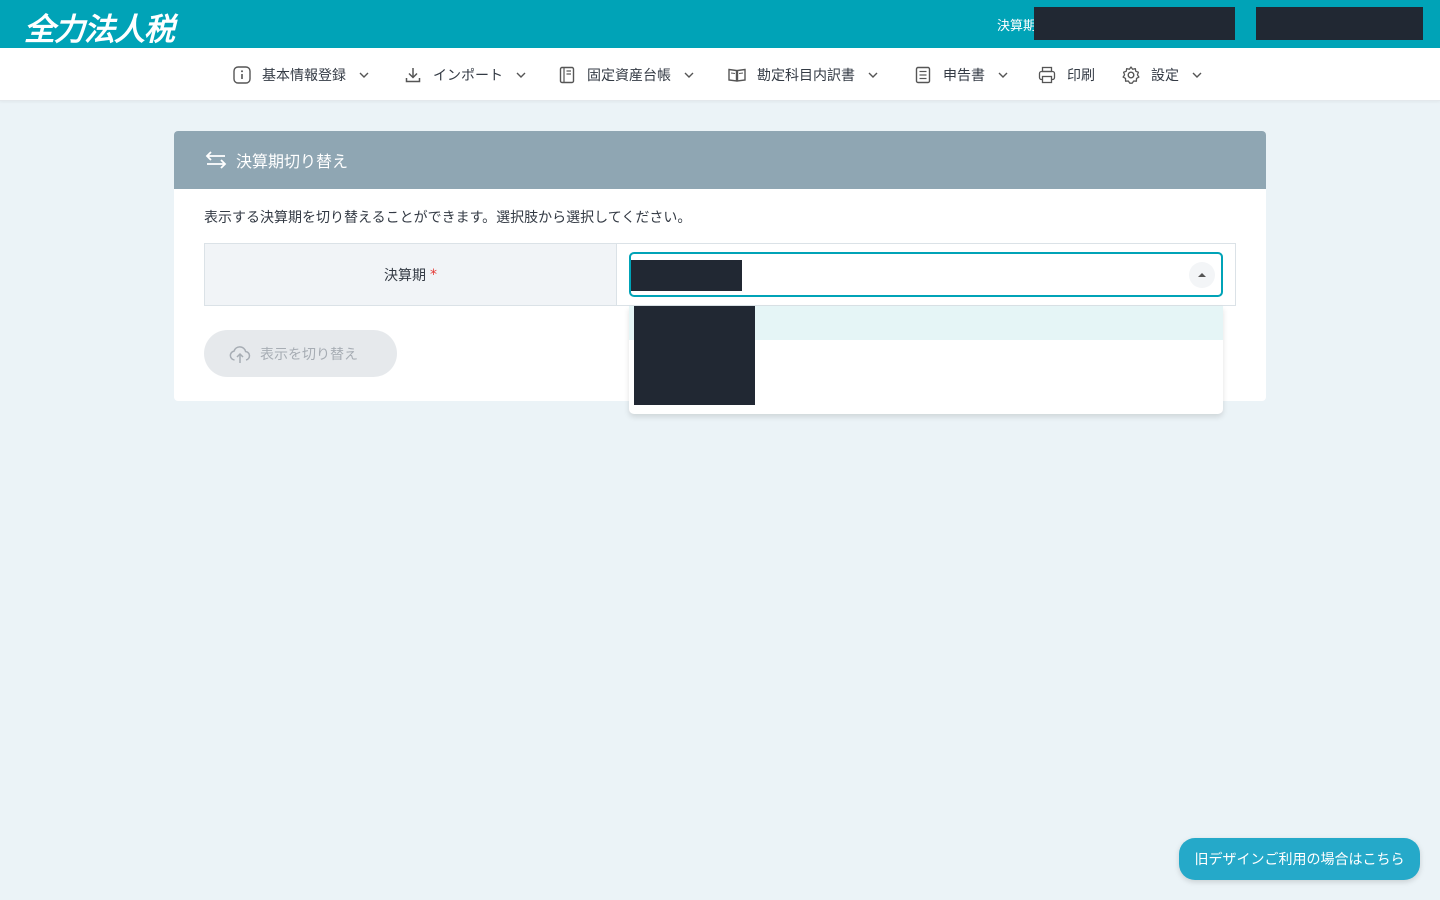  I want to click on period-dropdown-list, so click(926, 360).